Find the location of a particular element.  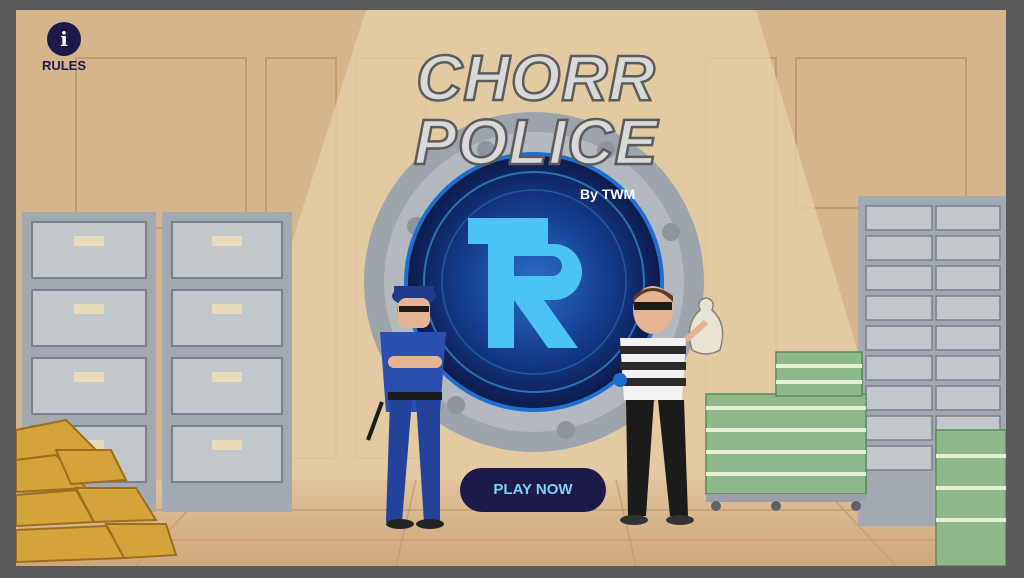

rules-button: i RULES is located at coordinates (64, 47).